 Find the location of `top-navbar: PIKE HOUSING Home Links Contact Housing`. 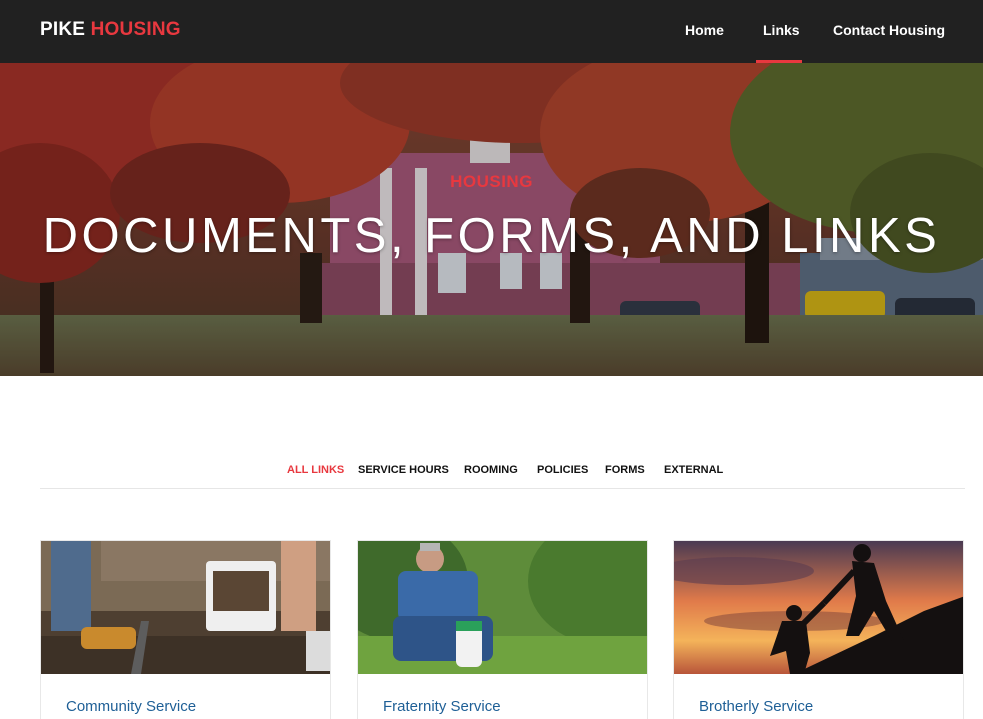

top-navbar: PIKE HOUSING Home Links Contact Housing is located at coordinates (491, 31).